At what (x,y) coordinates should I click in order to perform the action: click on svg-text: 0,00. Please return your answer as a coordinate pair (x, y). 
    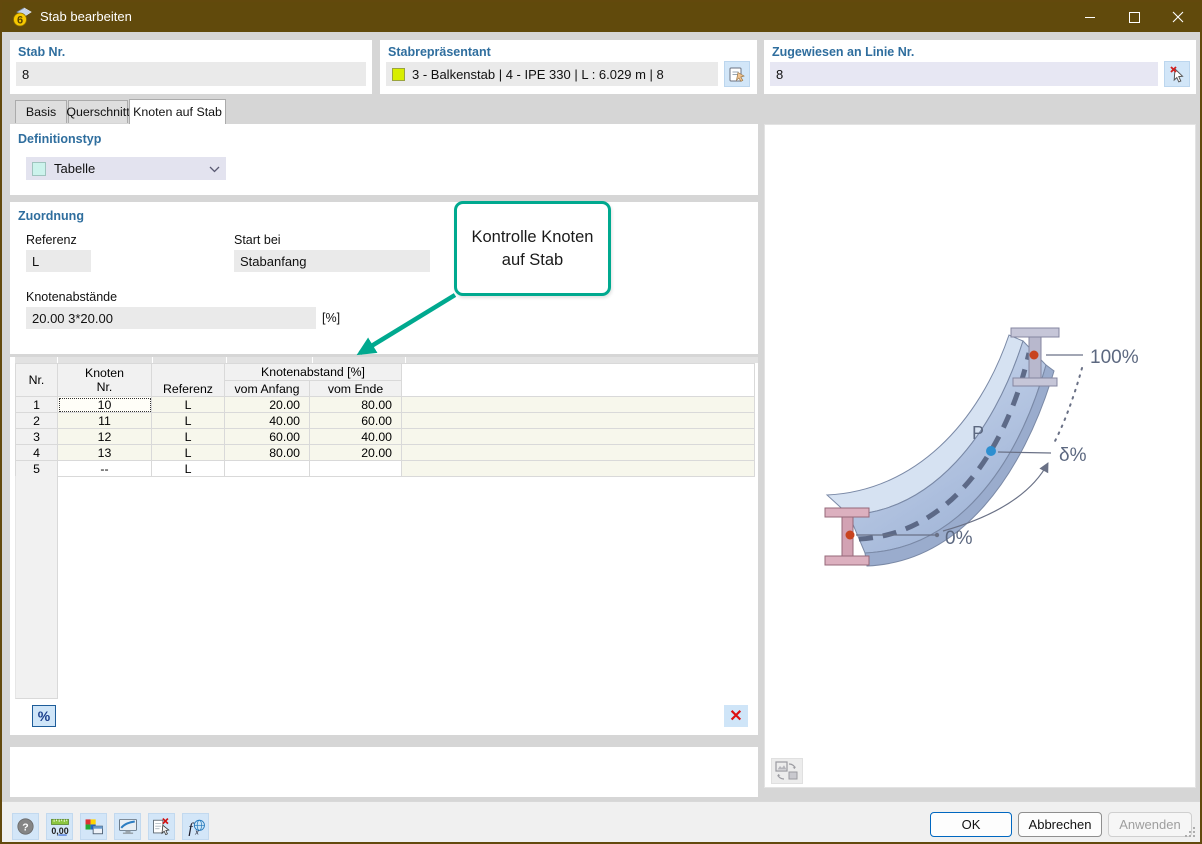
    Looking at the image, I should click on (59, 830).